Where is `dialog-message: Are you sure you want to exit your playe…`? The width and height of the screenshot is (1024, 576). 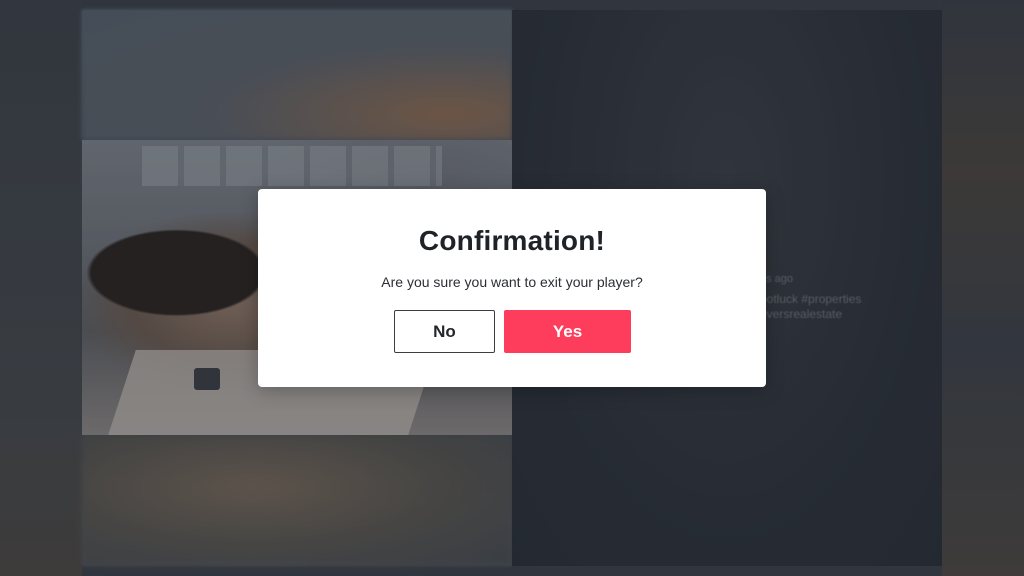
dialog-message: Are you sure you want to exit your playe… is located at coordinates (512, 282).